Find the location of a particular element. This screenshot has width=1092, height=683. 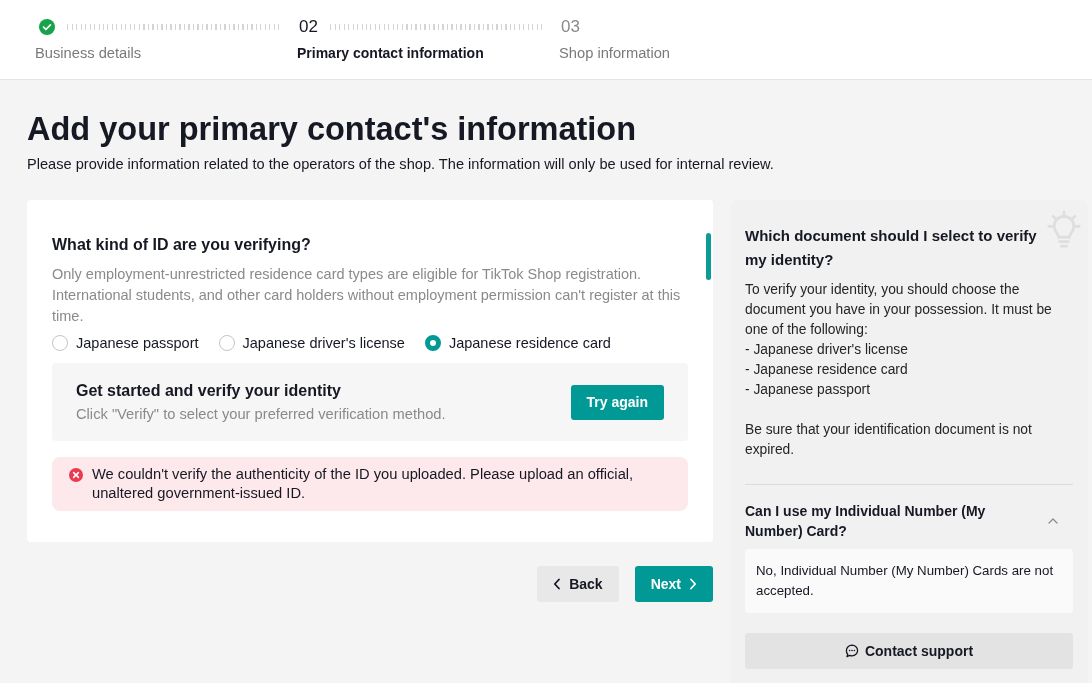

document-list-item: - Japanese driver's license is located at coordinates (827, 350).